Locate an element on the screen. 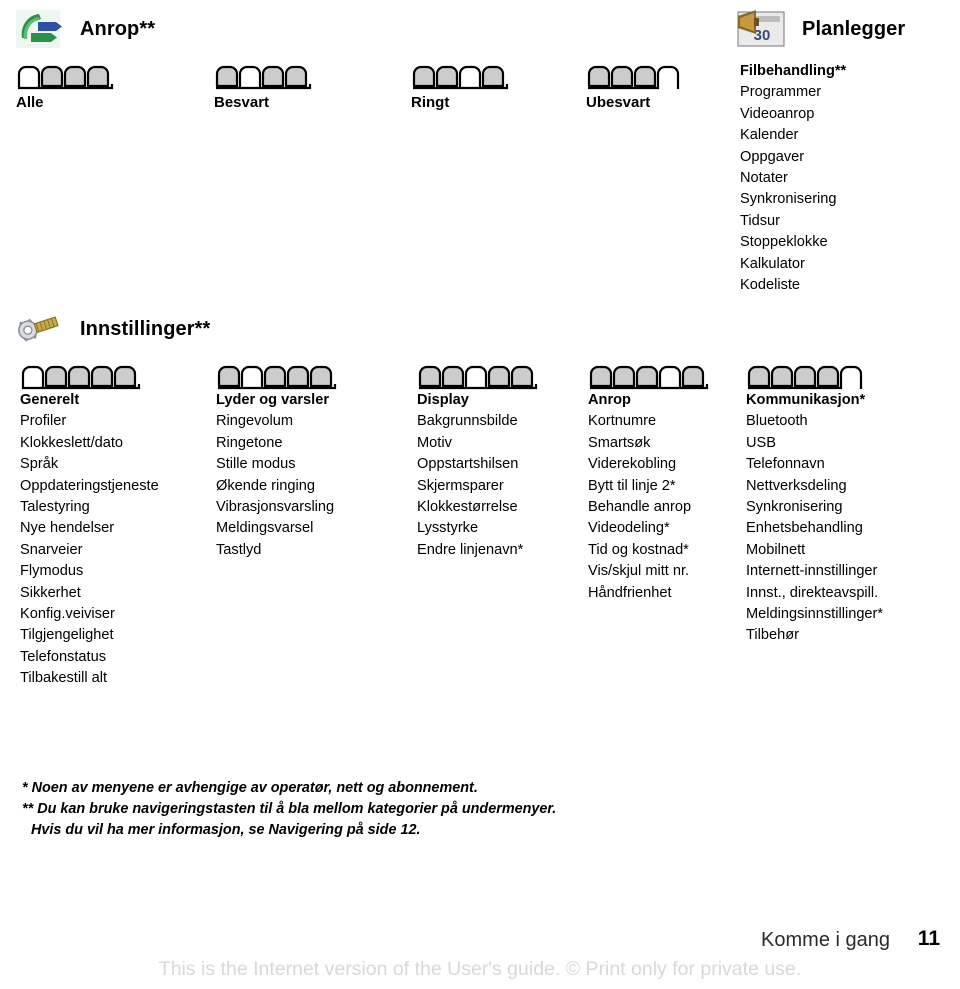 This screenshot has height=989, width=960. settings-column-header: Display is located at coordinates (443, 400).